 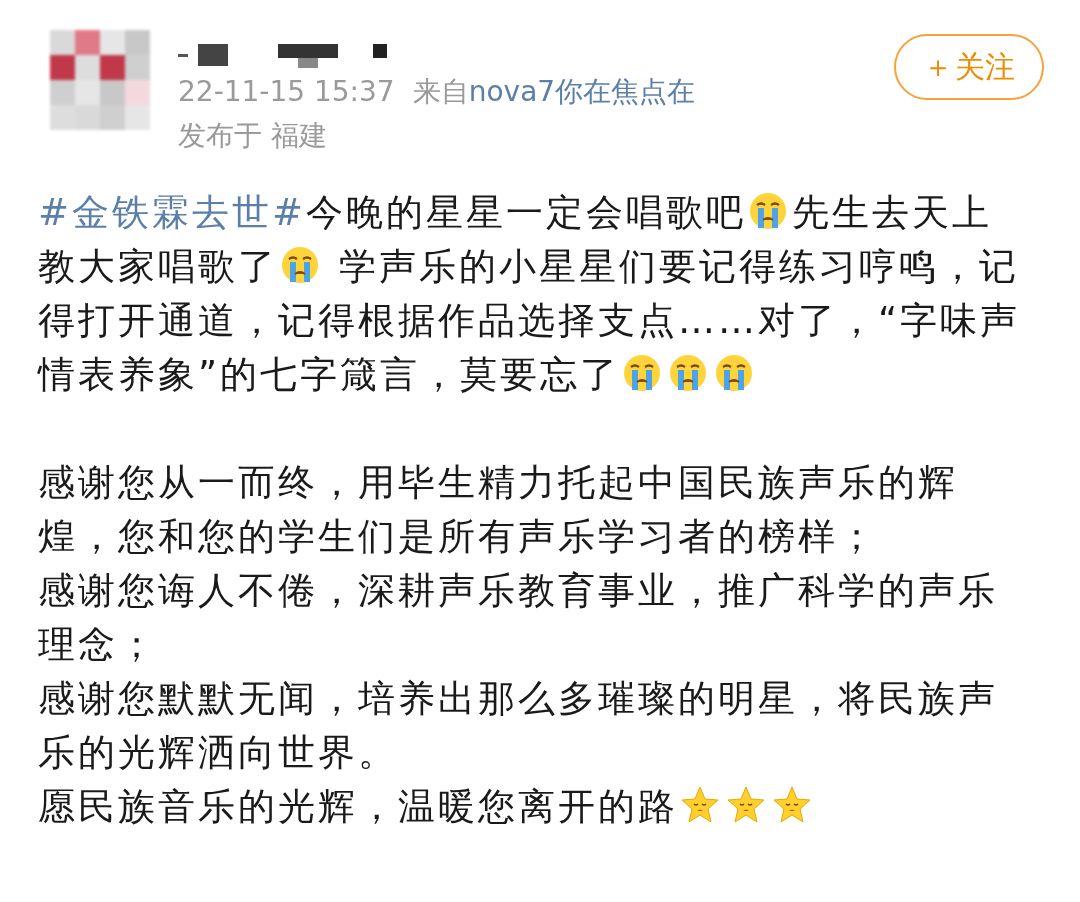 What do you see at coordinates (582, 91) in the screenshot?
I see `source-link: nova7你在焦点在` at bounding box center [582, 91].